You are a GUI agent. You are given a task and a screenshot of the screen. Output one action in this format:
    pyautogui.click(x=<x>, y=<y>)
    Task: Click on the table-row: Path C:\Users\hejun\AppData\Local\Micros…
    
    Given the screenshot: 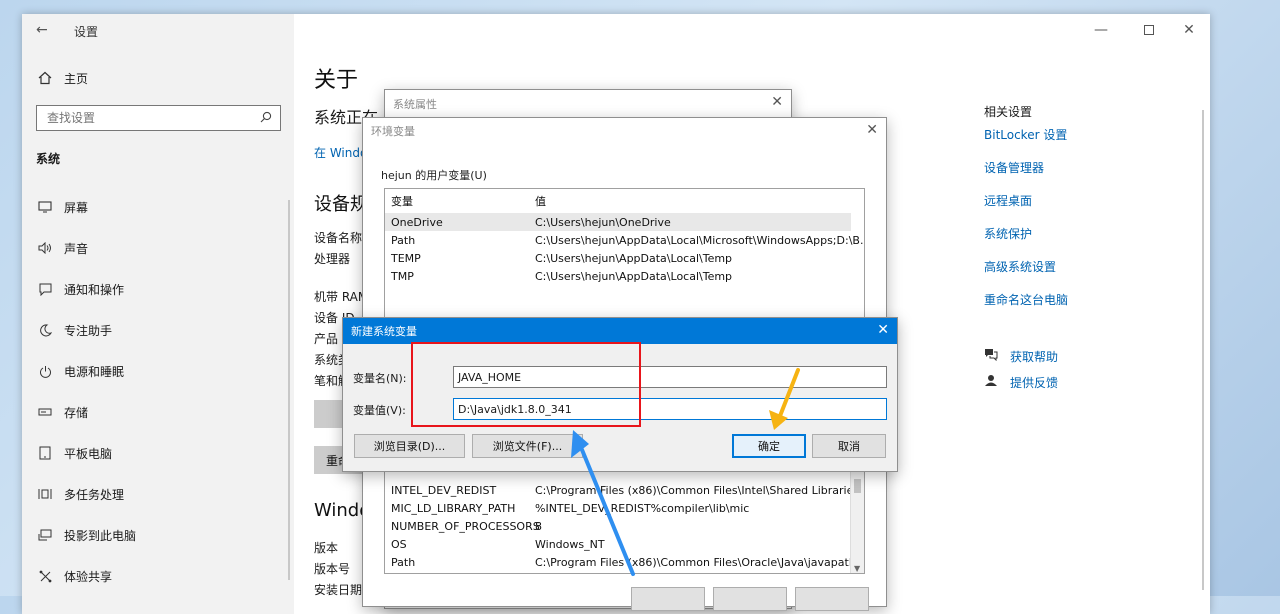 What is the action you would take?
    pyautogui.click(x=624, y=240)
    